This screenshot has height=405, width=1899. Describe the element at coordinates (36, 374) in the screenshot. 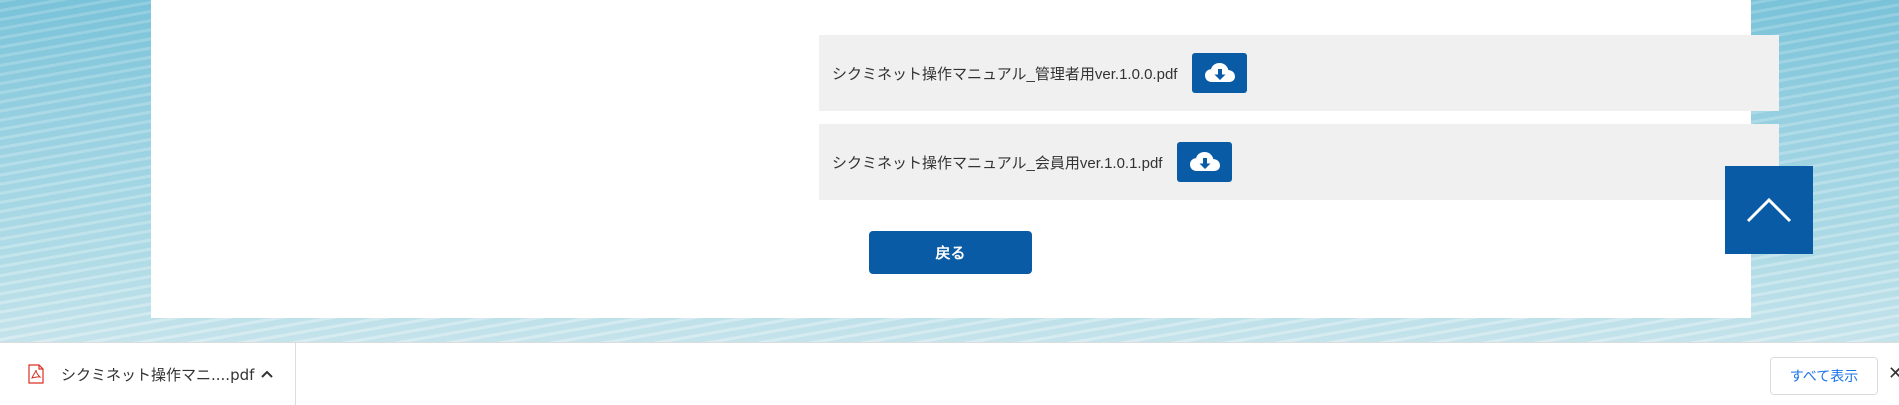

I see `pdf-file-icon` at that location.